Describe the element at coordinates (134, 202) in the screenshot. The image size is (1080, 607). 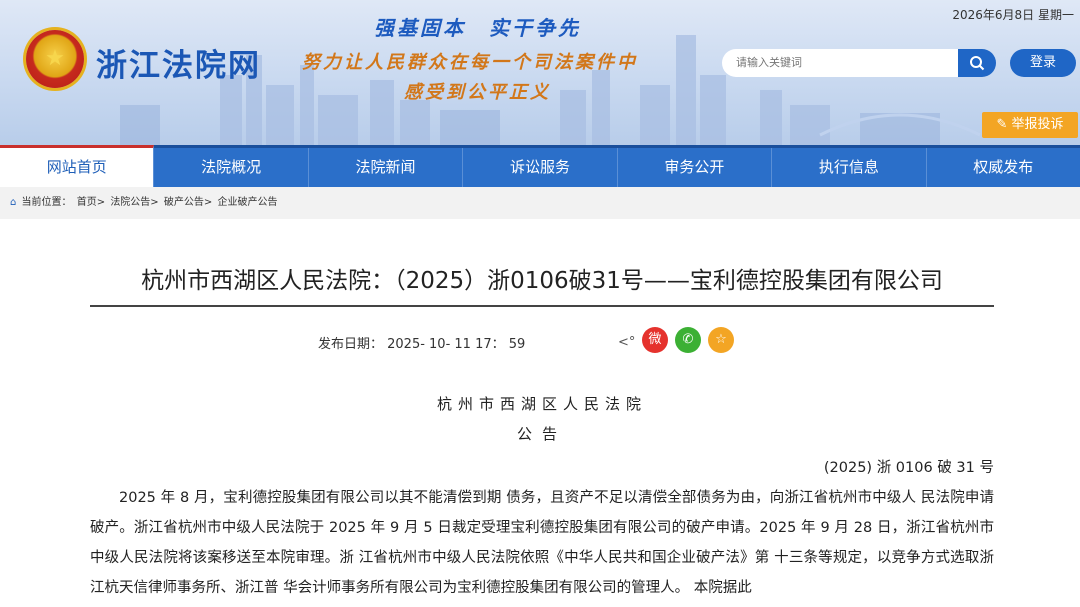
I see `breadcrumb-court-notices: 法院公告>` at that location.